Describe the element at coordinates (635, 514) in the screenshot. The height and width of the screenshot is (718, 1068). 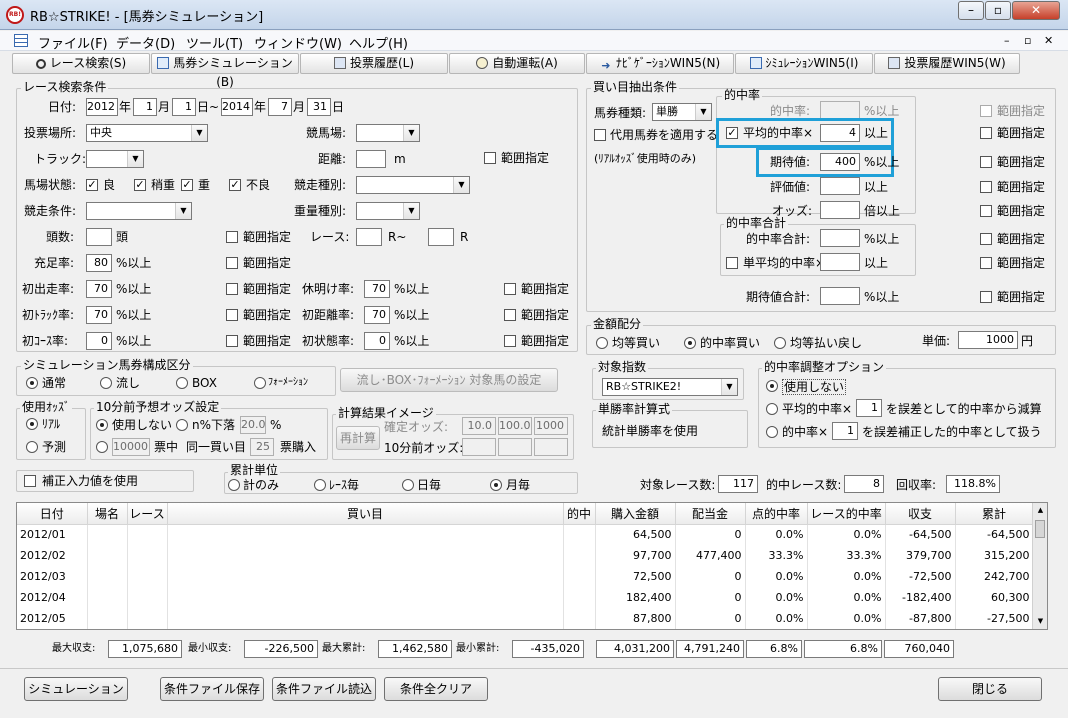
I see `col-purchase: 購入金額` at that location.